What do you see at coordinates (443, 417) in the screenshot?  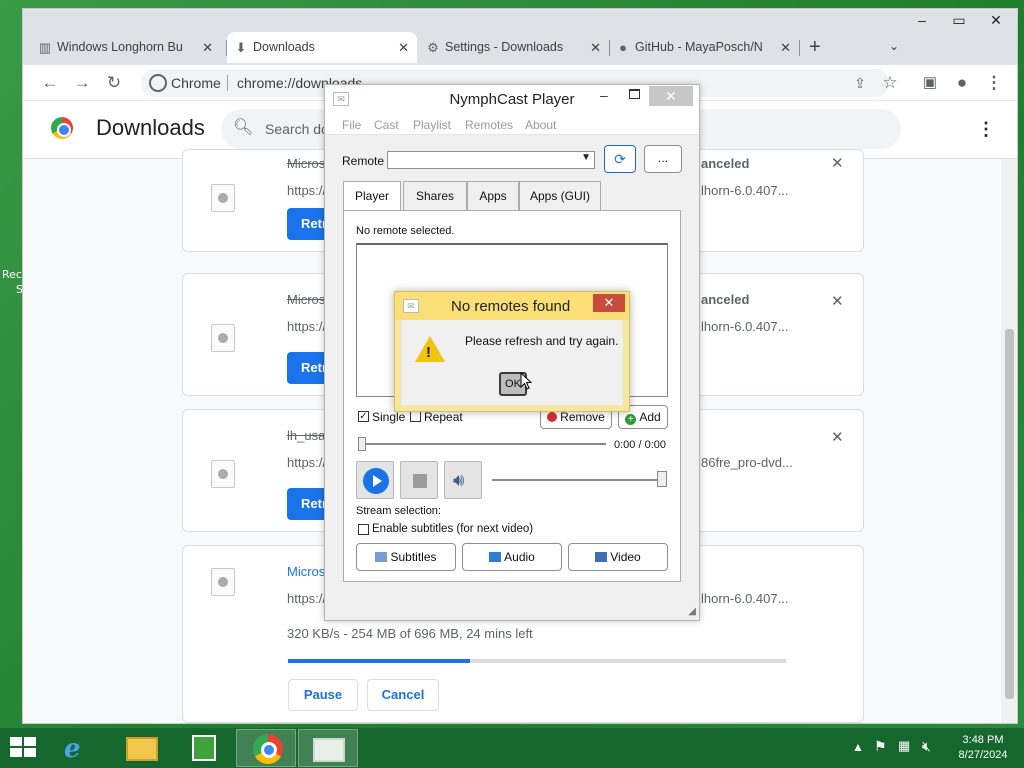 I see `repeat-label: Repeat` at bounding box center [443, 417].